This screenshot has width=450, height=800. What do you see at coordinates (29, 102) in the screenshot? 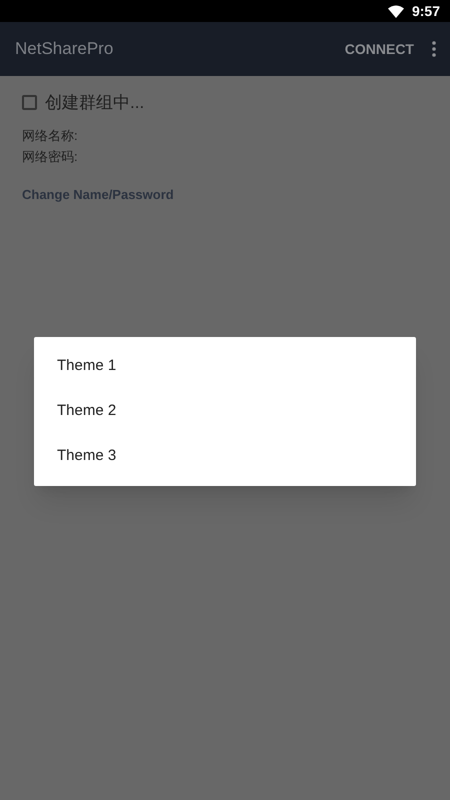
I see `checkbox` at bounding box center [29, 102].